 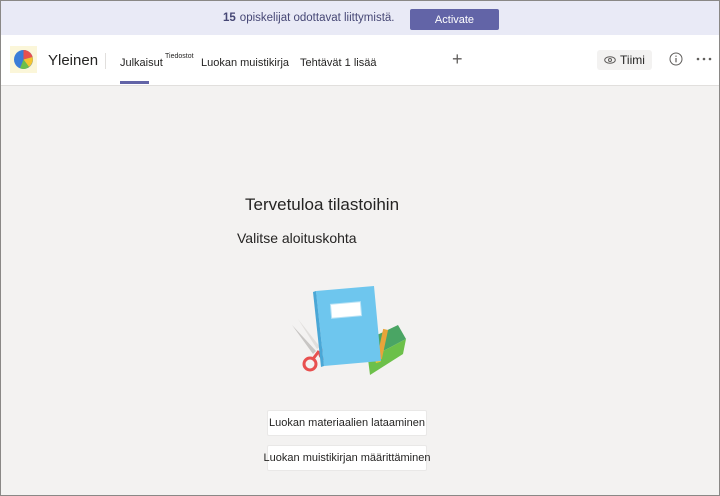 What do you see at coordinates (349, 330) in the screenshot?
I see `notebook-scissors-illustration` at bounding box center [349, 330].